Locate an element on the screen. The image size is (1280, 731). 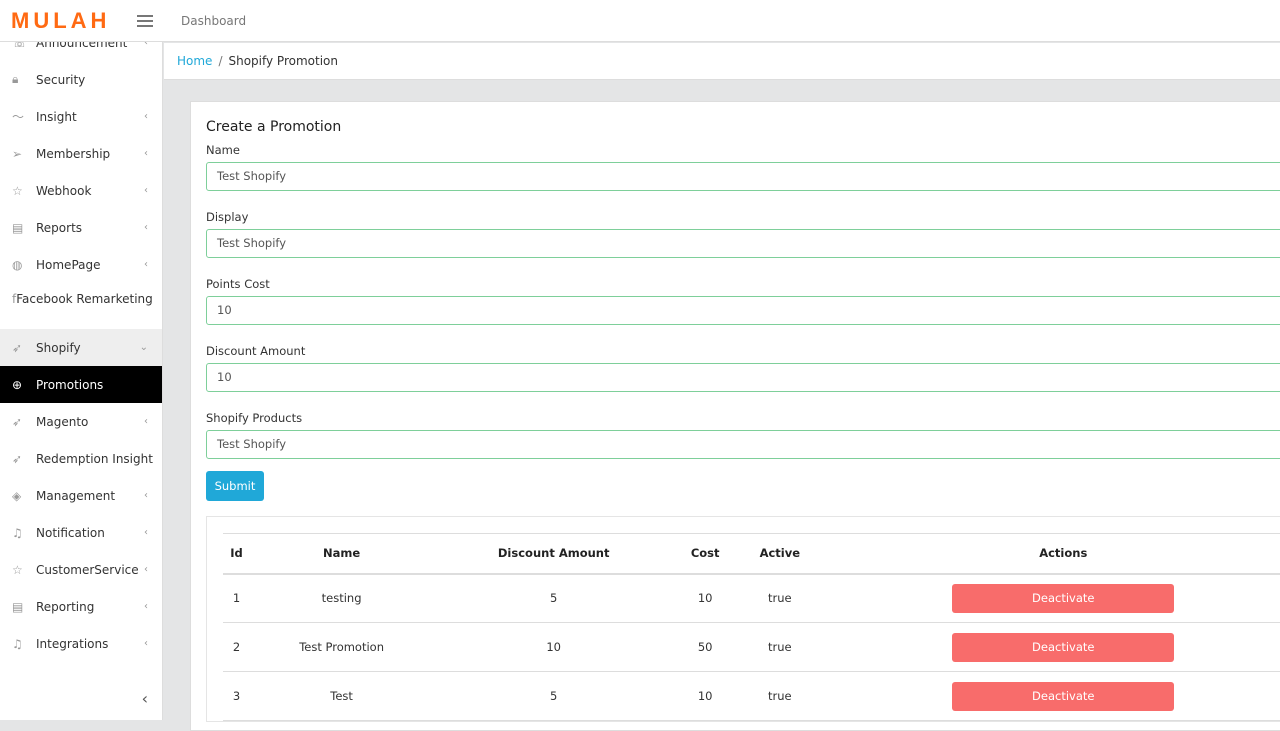
cell-name: testing is located at coordinates (341, 598).